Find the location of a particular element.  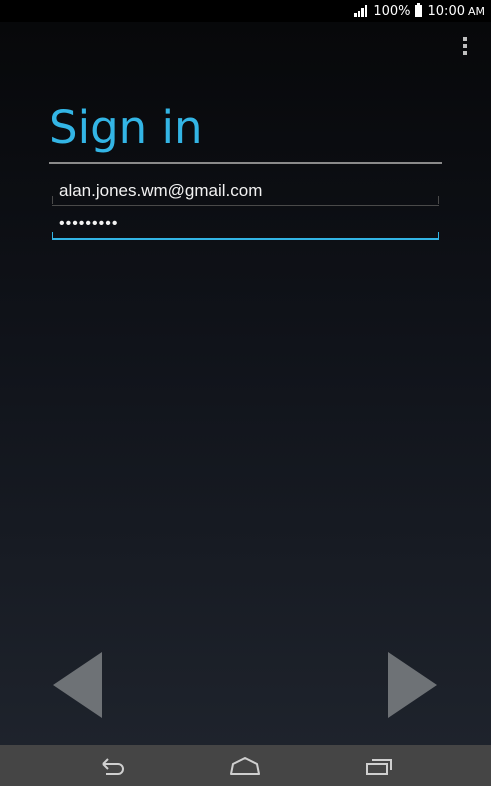

status-right: 100% 10:00 AM is located at coordinates (419, 11).